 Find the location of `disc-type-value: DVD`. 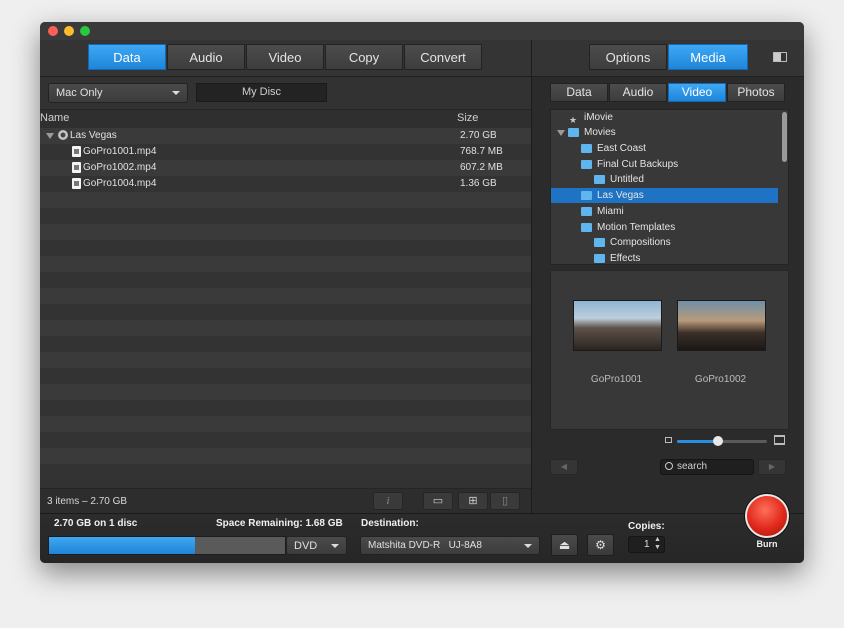

disc-type-value: DVD is located at coordinates (306, 546).